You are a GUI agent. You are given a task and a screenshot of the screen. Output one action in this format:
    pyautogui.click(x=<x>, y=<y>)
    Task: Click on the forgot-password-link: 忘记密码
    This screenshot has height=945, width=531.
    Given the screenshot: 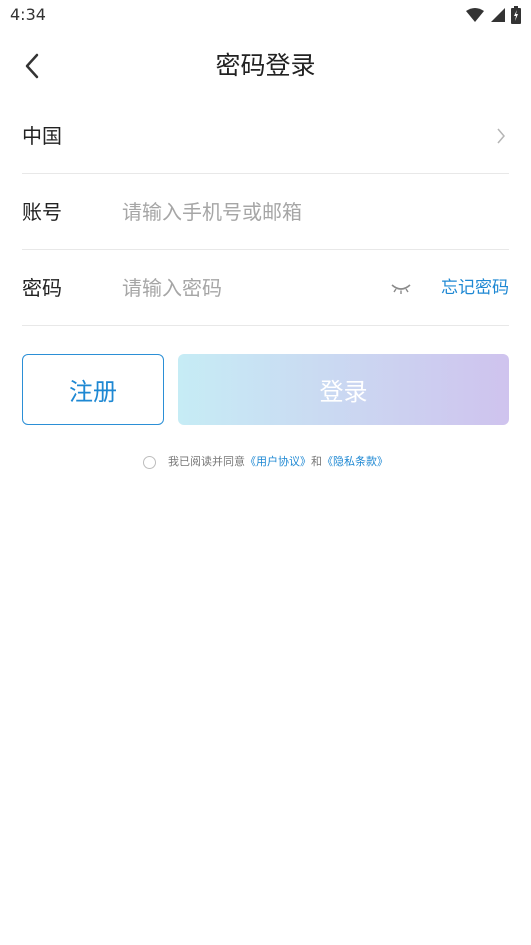 What is the action you would take?
    pyautogui.click(x=475, y=288)
    